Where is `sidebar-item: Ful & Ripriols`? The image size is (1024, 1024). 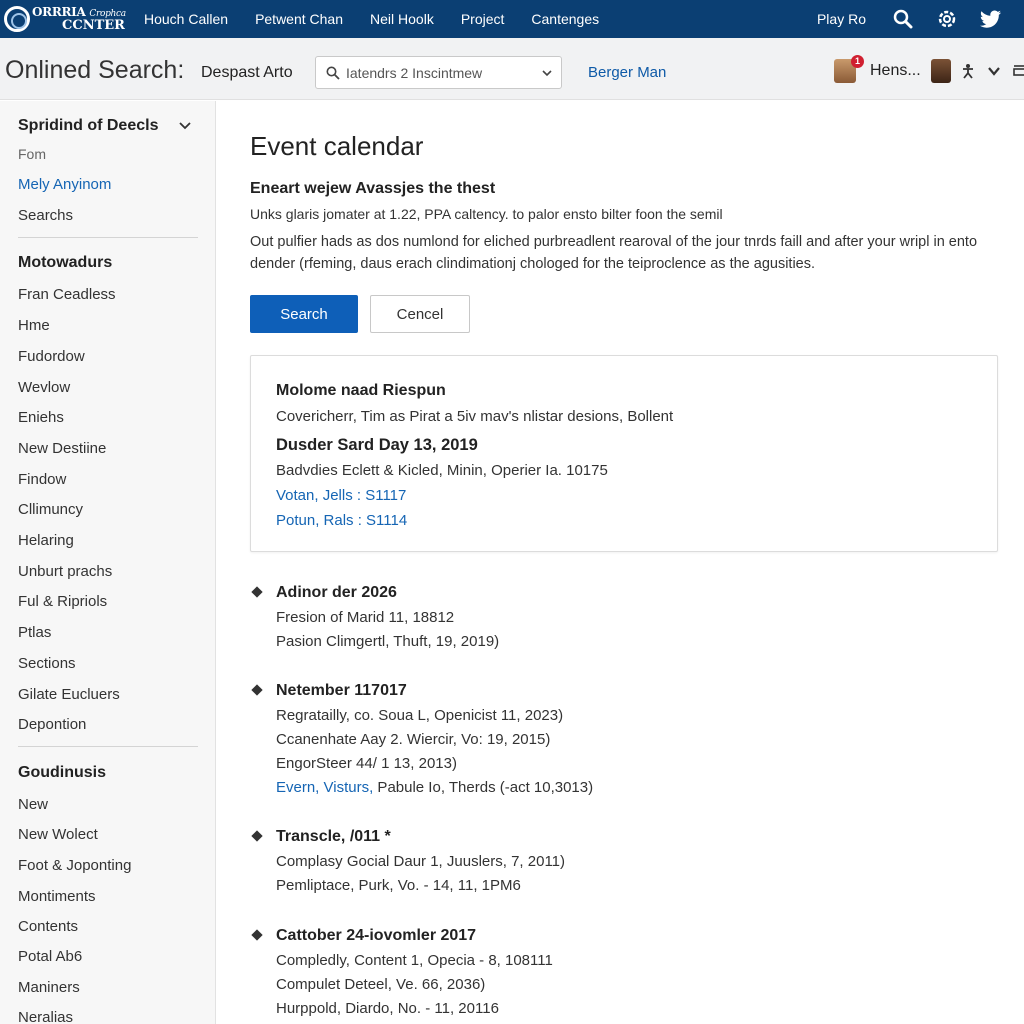 sidebar-item: Ful & Ripriols is located at coordinates (62, 601).